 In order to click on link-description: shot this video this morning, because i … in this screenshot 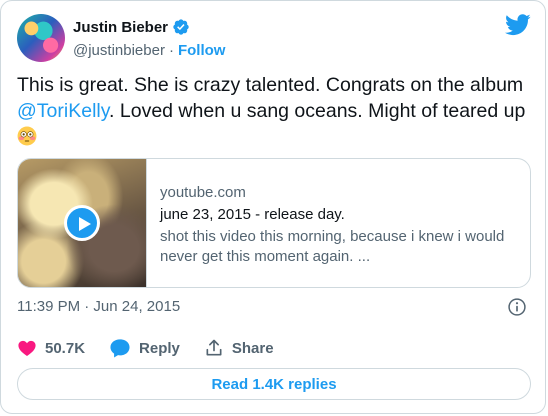, I will do `click(332, 246)`.